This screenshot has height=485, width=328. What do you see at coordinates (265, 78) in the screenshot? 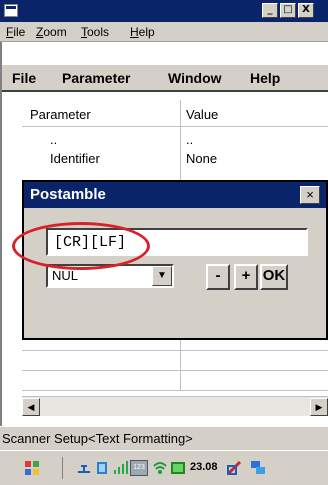
I see `app-menu-help: Help` at bounding box center [265, 78].